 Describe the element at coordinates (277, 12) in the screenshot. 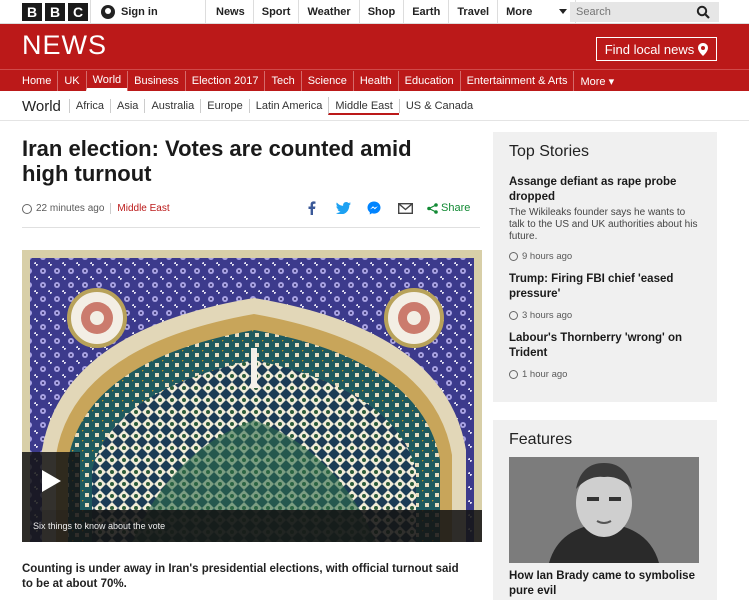

I see `global-nav-sport: Sport` at that location.